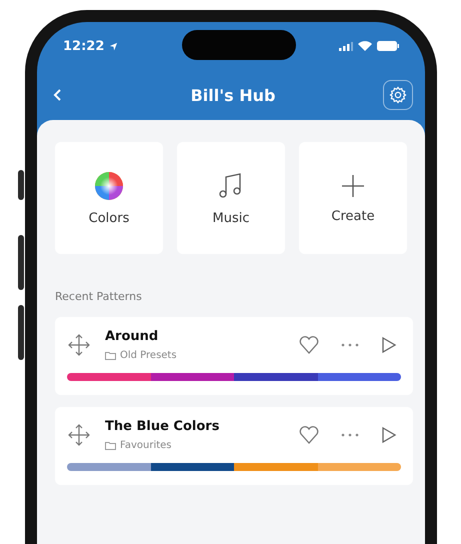  Describe the element at coordinates (58, 95) in the screenshot. I see `back-chevron-icon` at that location.